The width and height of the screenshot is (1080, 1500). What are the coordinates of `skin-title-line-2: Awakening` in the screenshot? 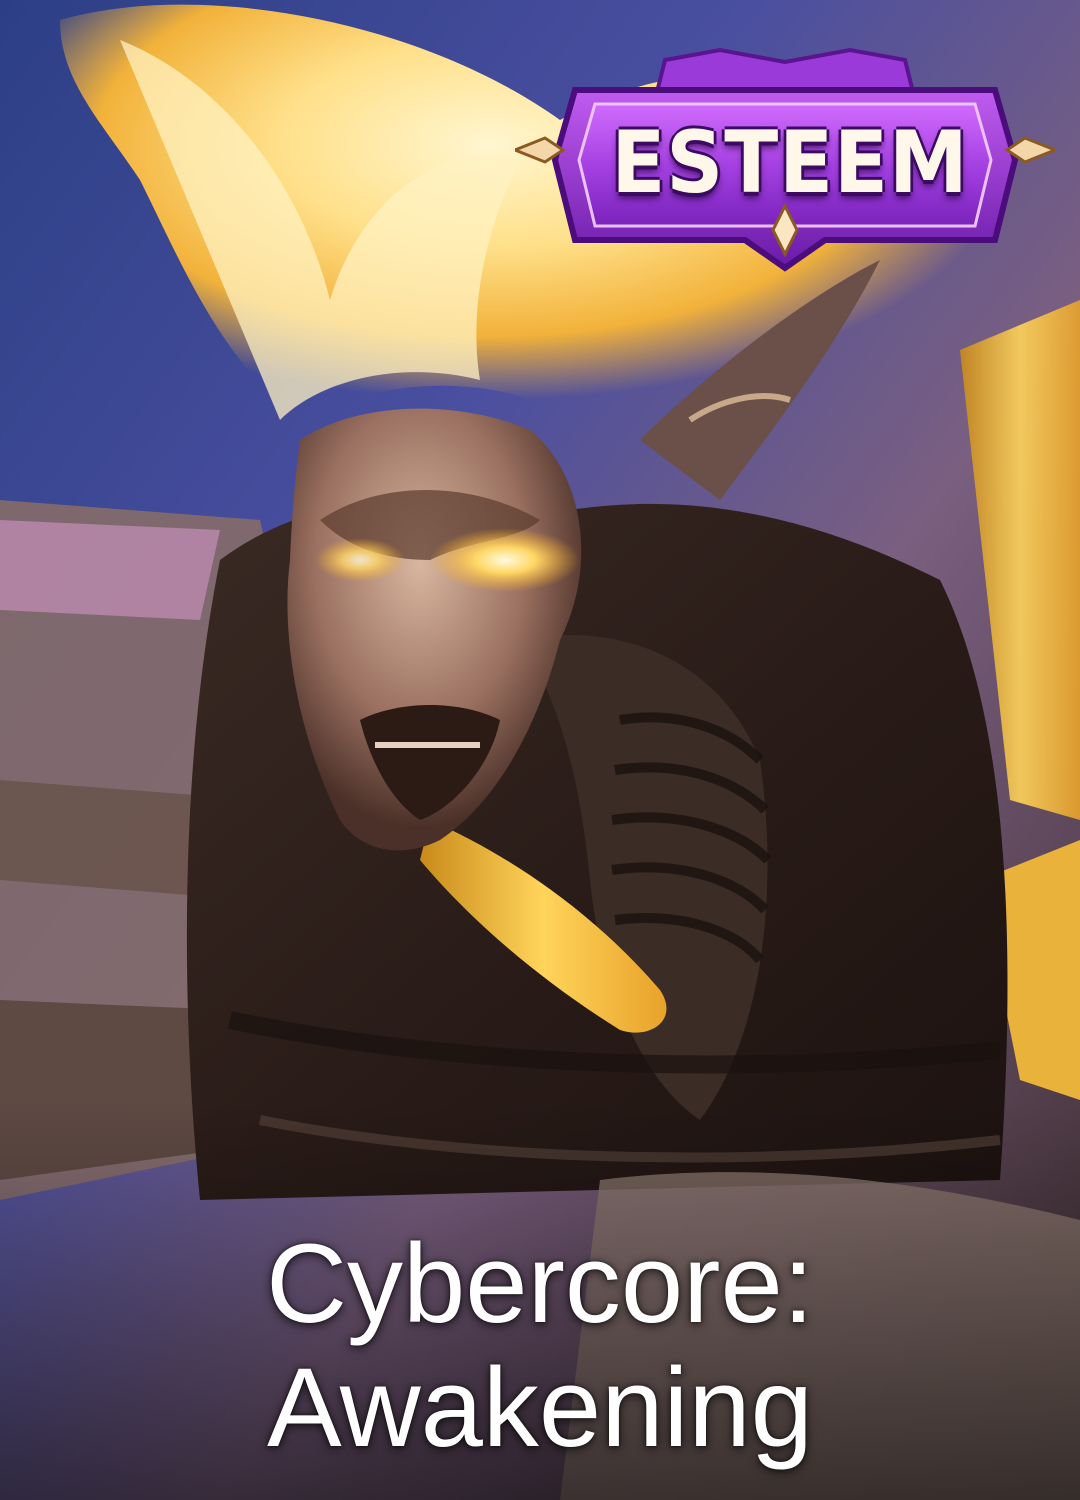 It's located at (540, 1407).